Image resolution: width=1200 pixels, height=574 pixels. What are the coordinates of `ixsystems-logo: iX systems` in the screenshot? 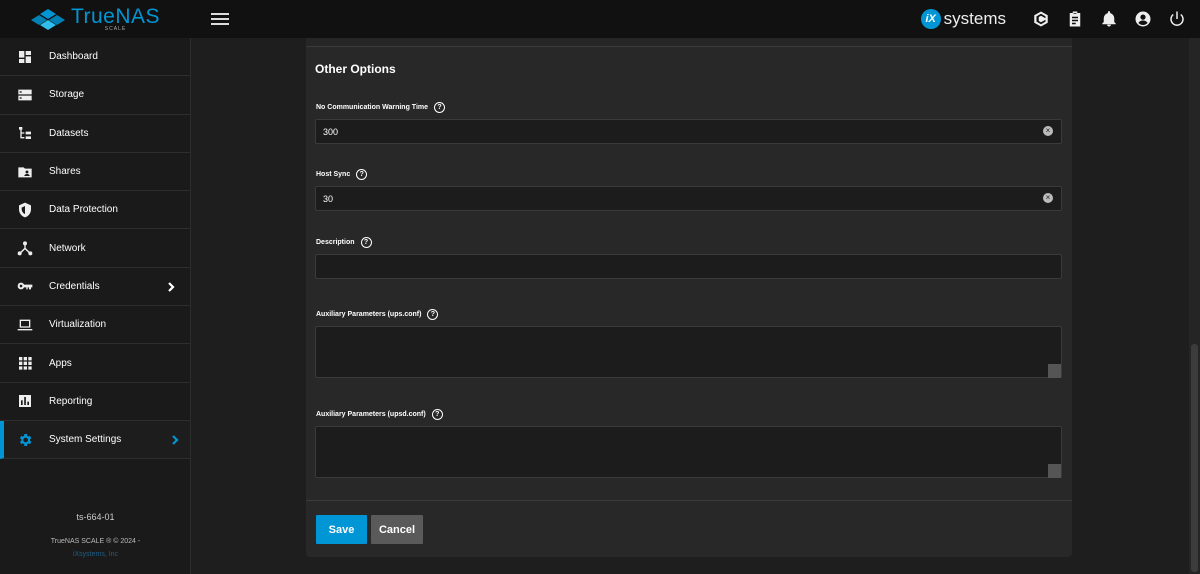 It's located at (963, 19).